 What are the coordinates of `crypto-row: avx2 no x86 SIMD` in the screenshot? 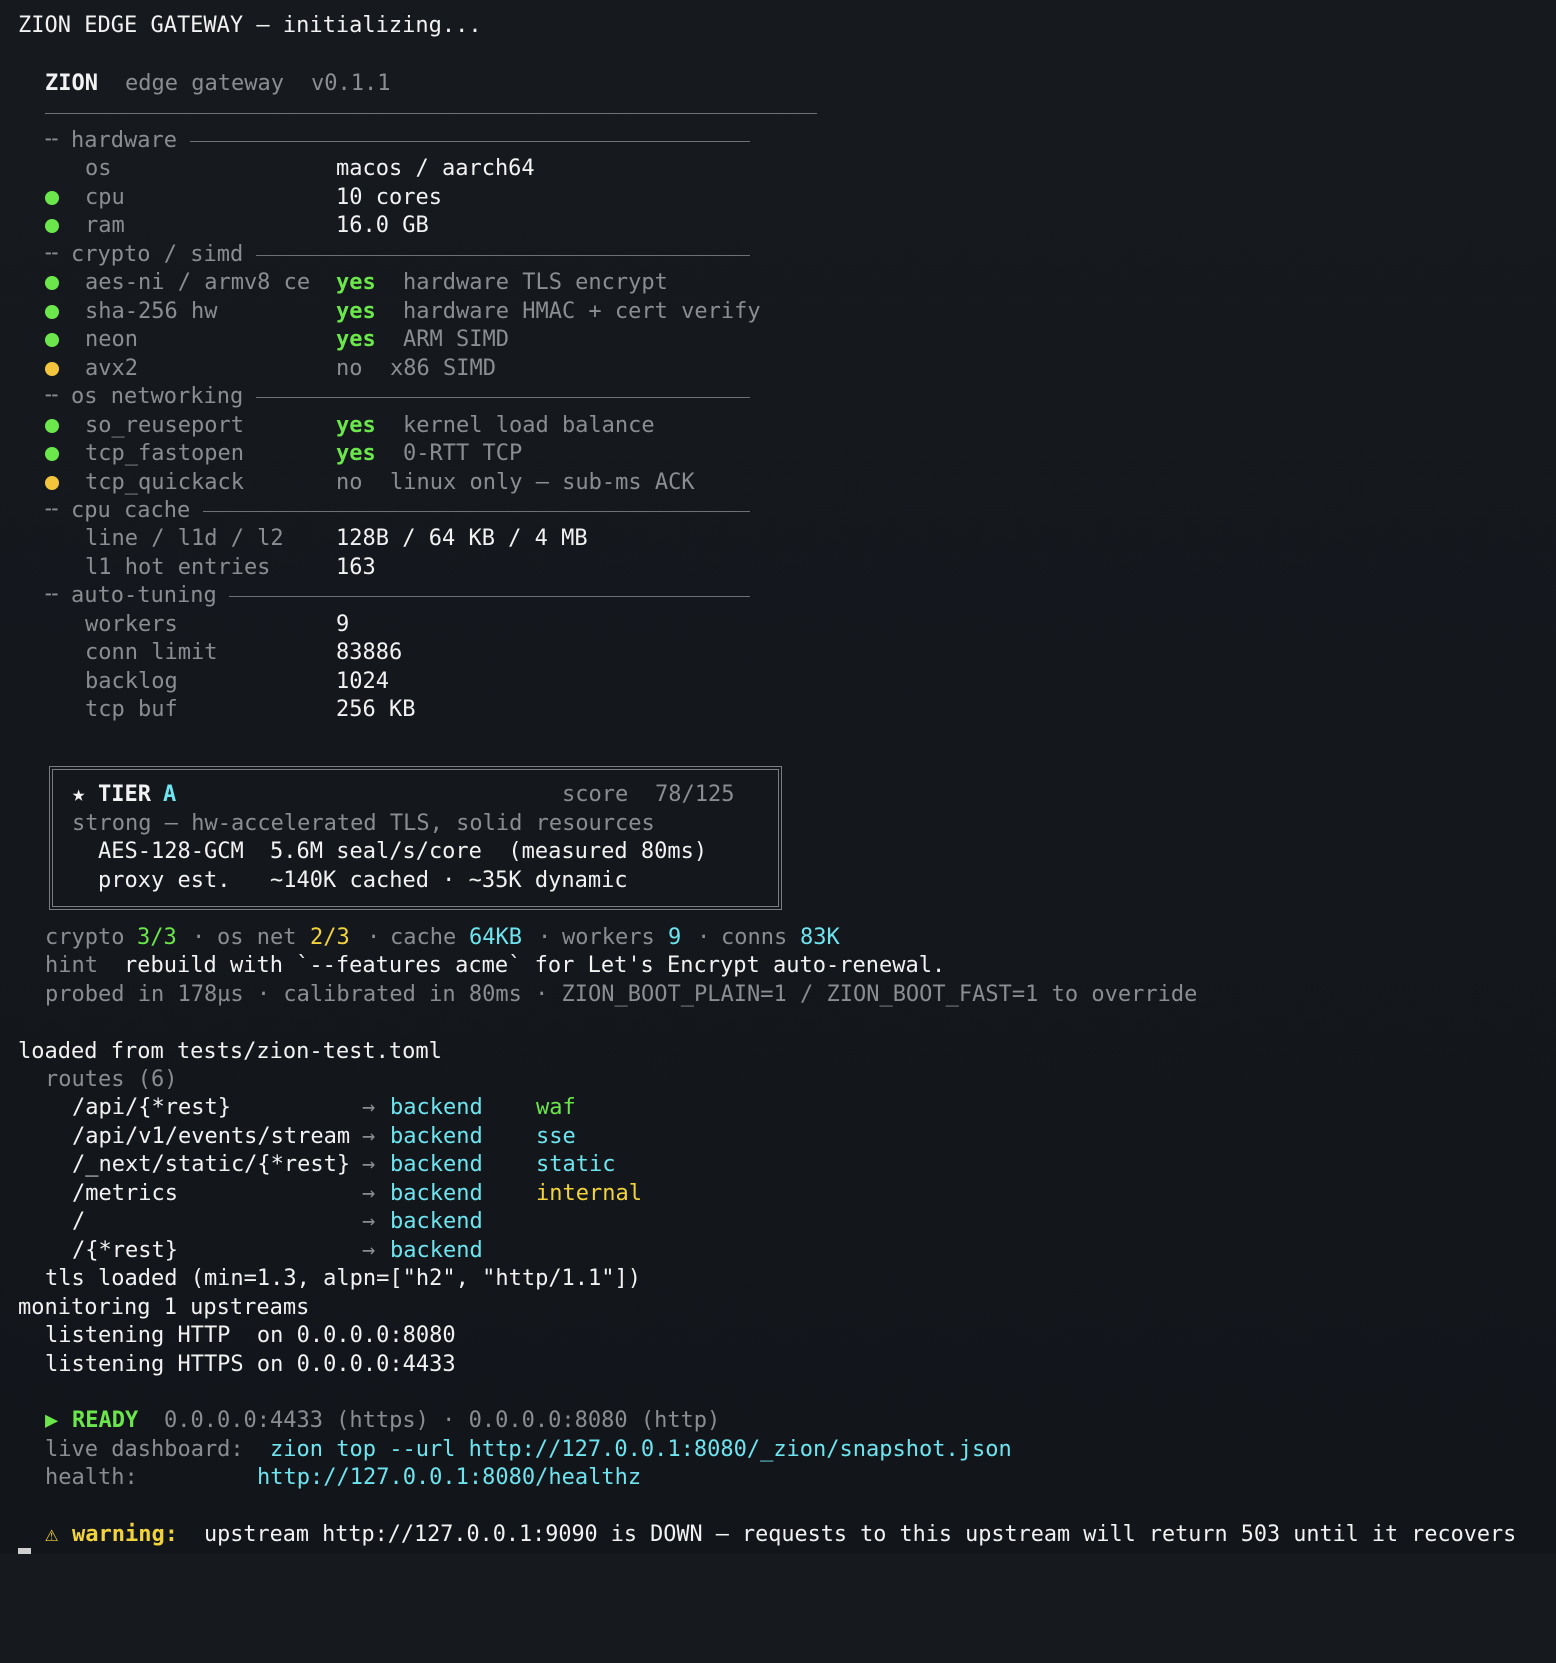 It's located at (500, 369).